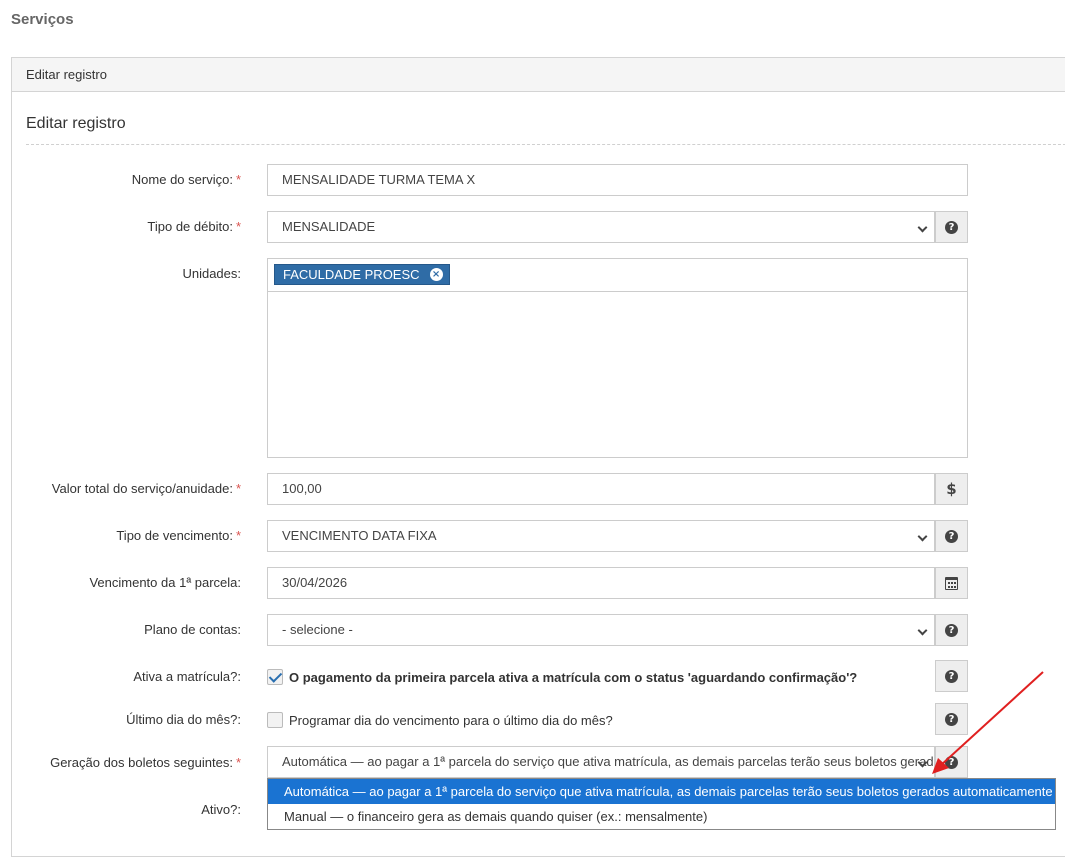 The width and height of the screenshot is (1065, 857). I want to click on annotation-arrow, so click(988, 722).